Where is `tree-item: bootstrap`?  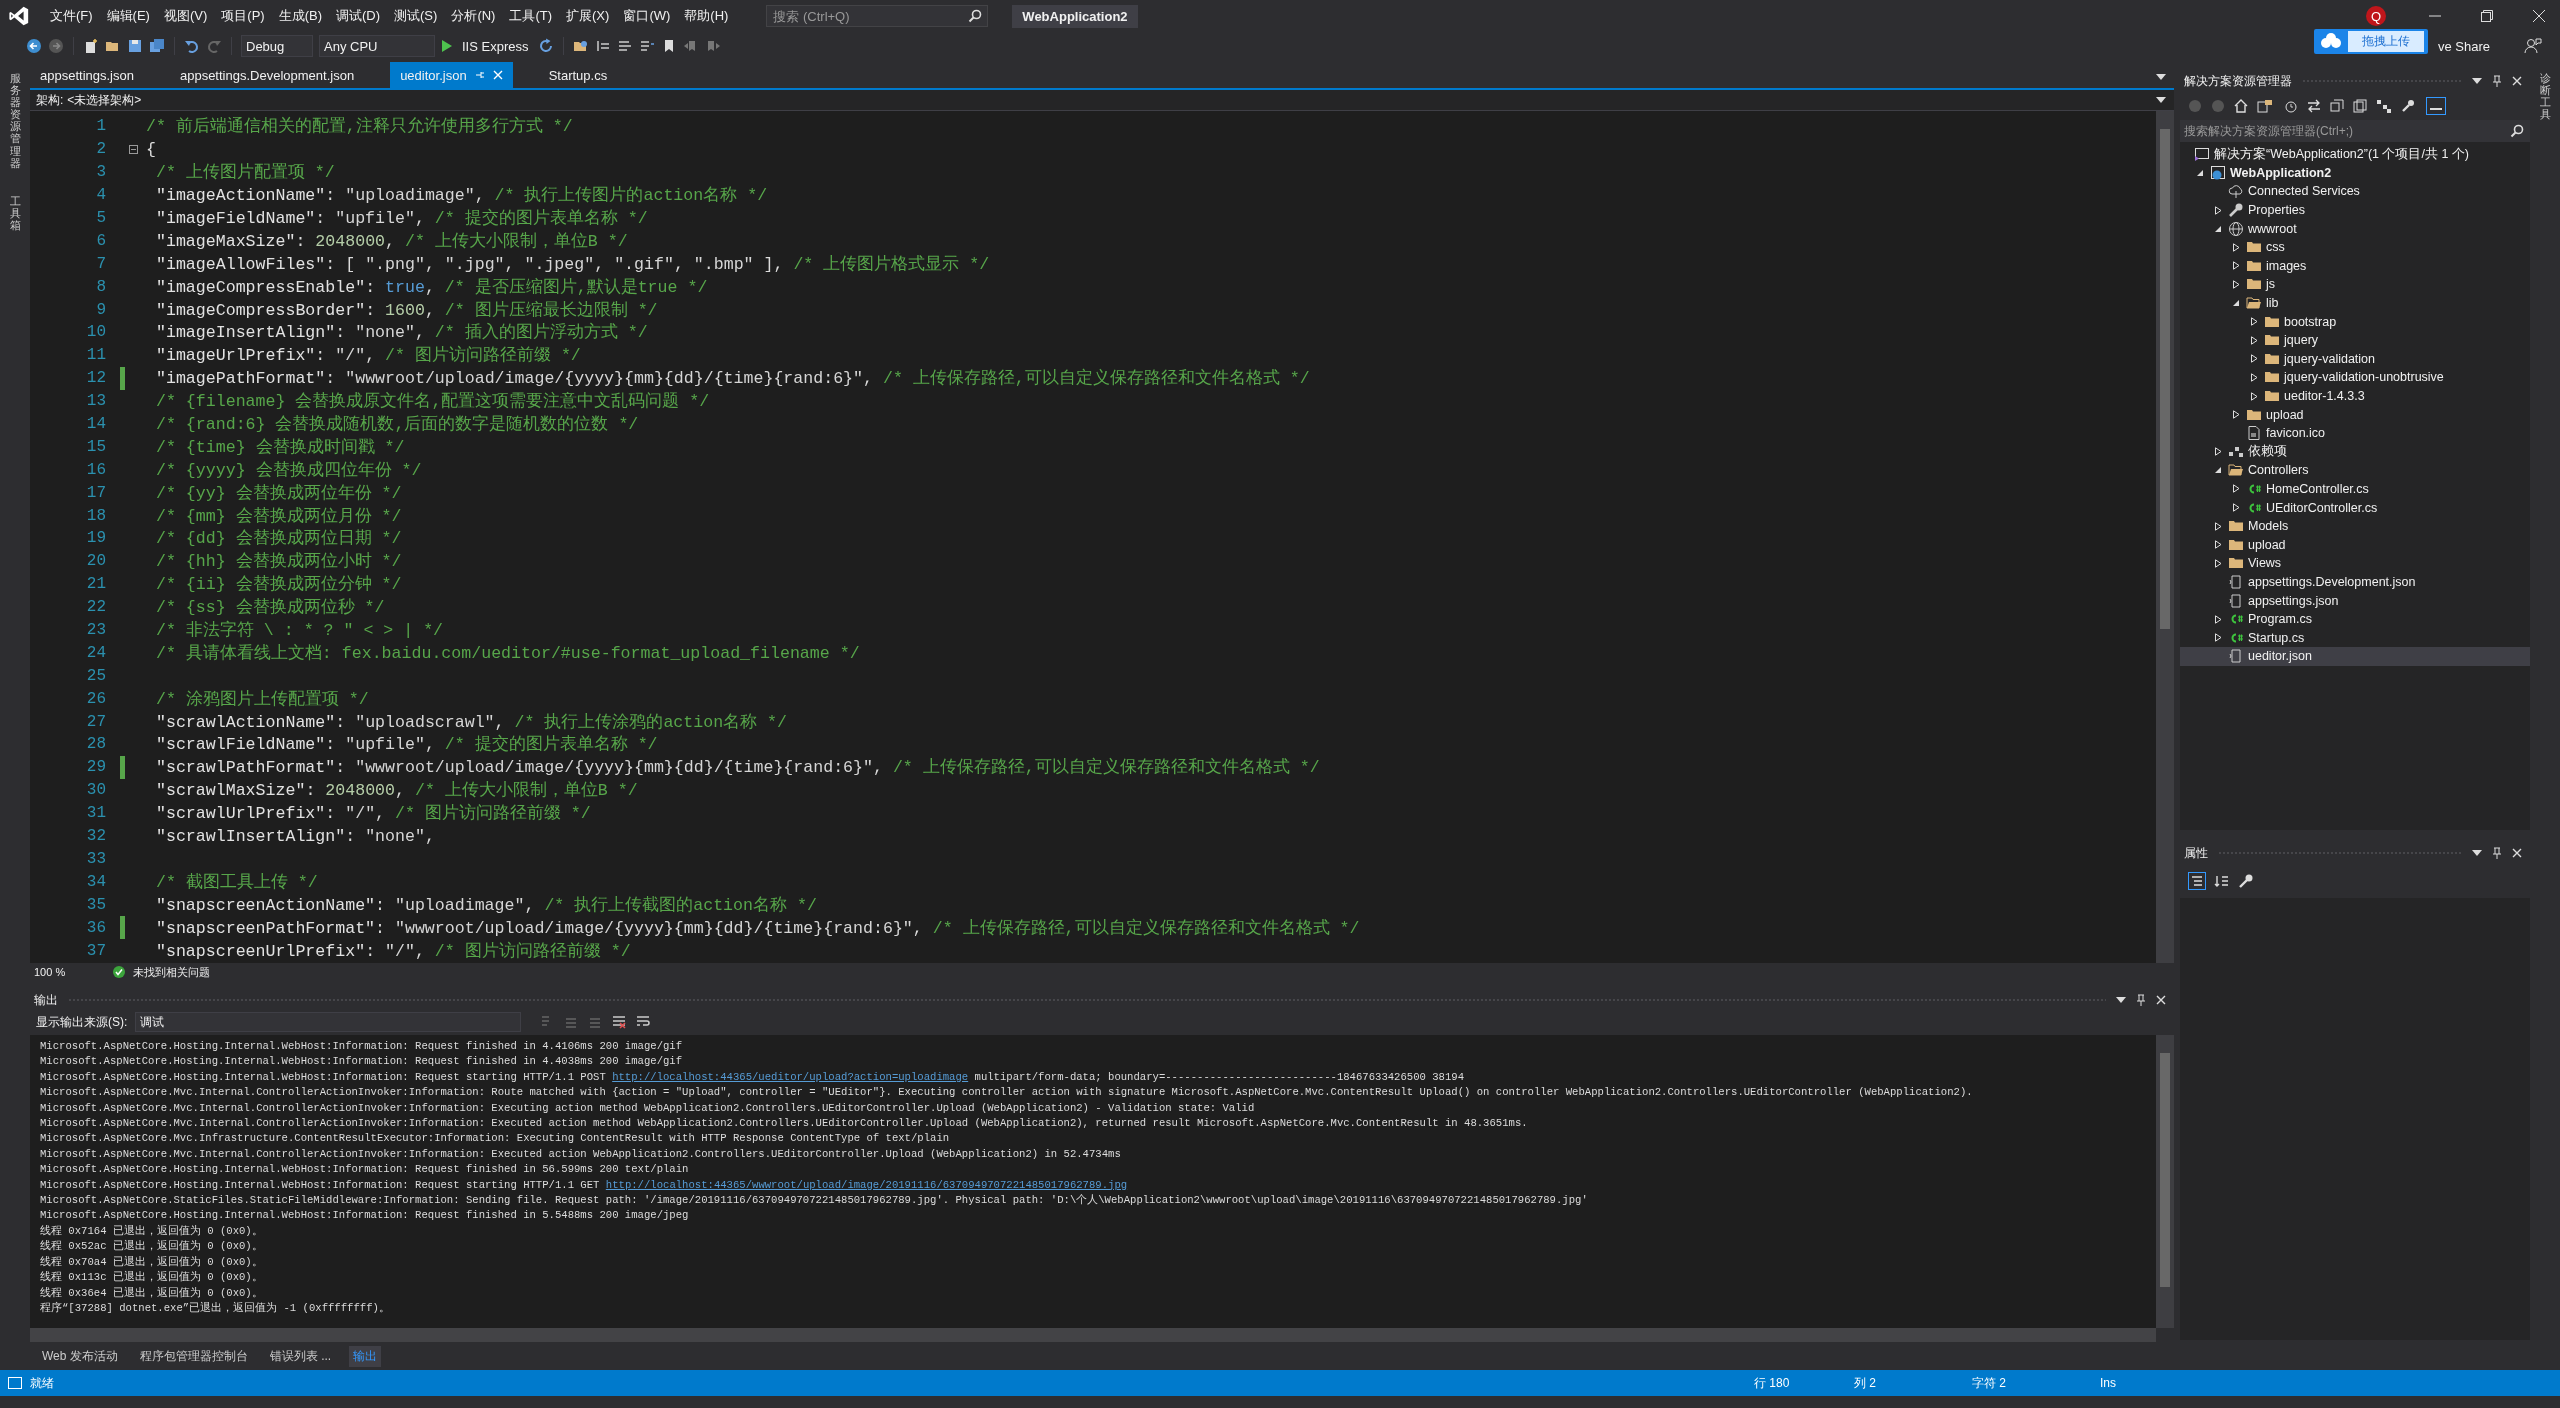
tree-item: bootstrap is located at coordinates (2355, 321).